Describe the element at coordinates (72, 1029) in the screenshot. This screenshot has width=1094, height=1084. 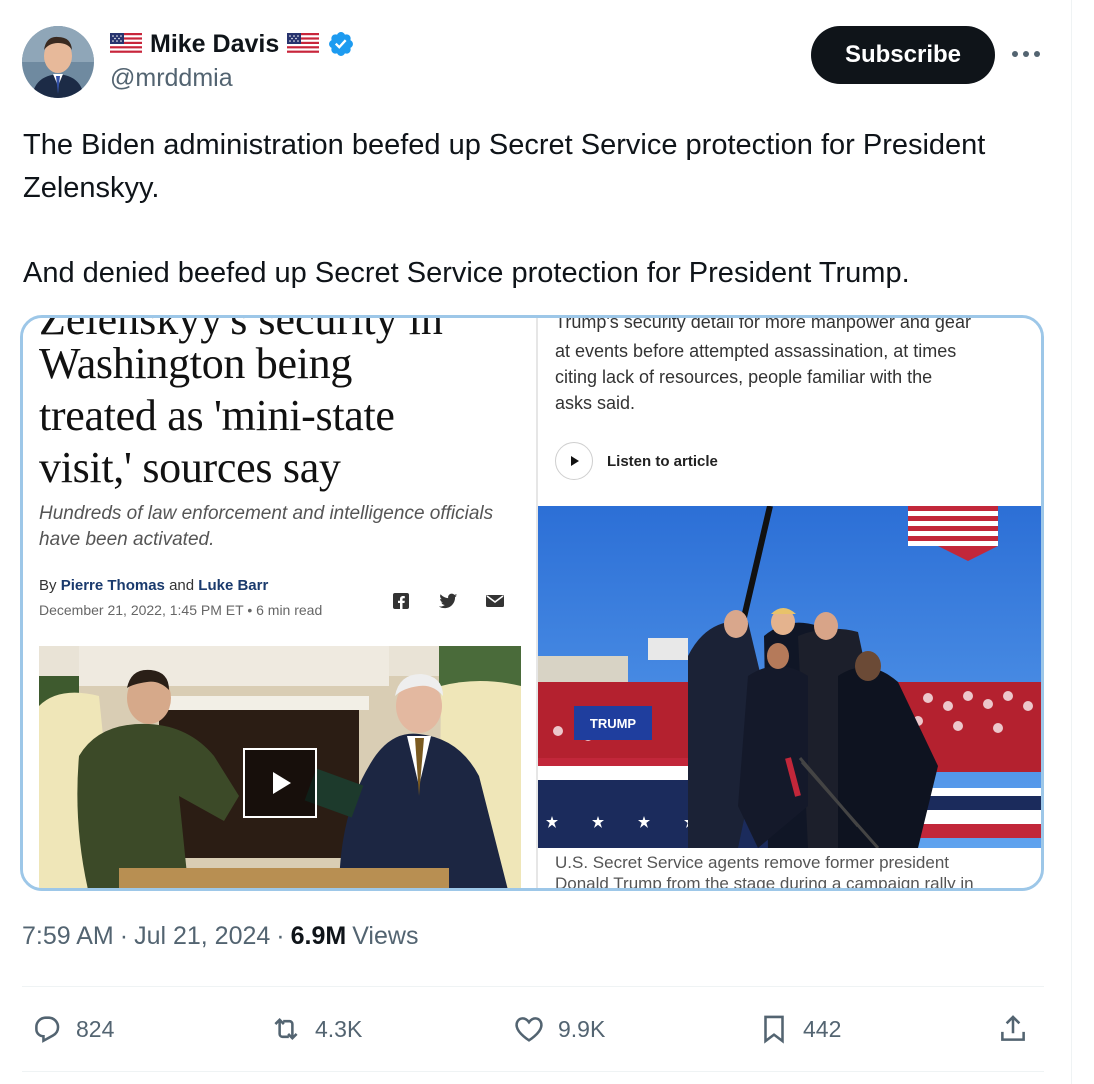
I see `reply-button: 824` at that location.